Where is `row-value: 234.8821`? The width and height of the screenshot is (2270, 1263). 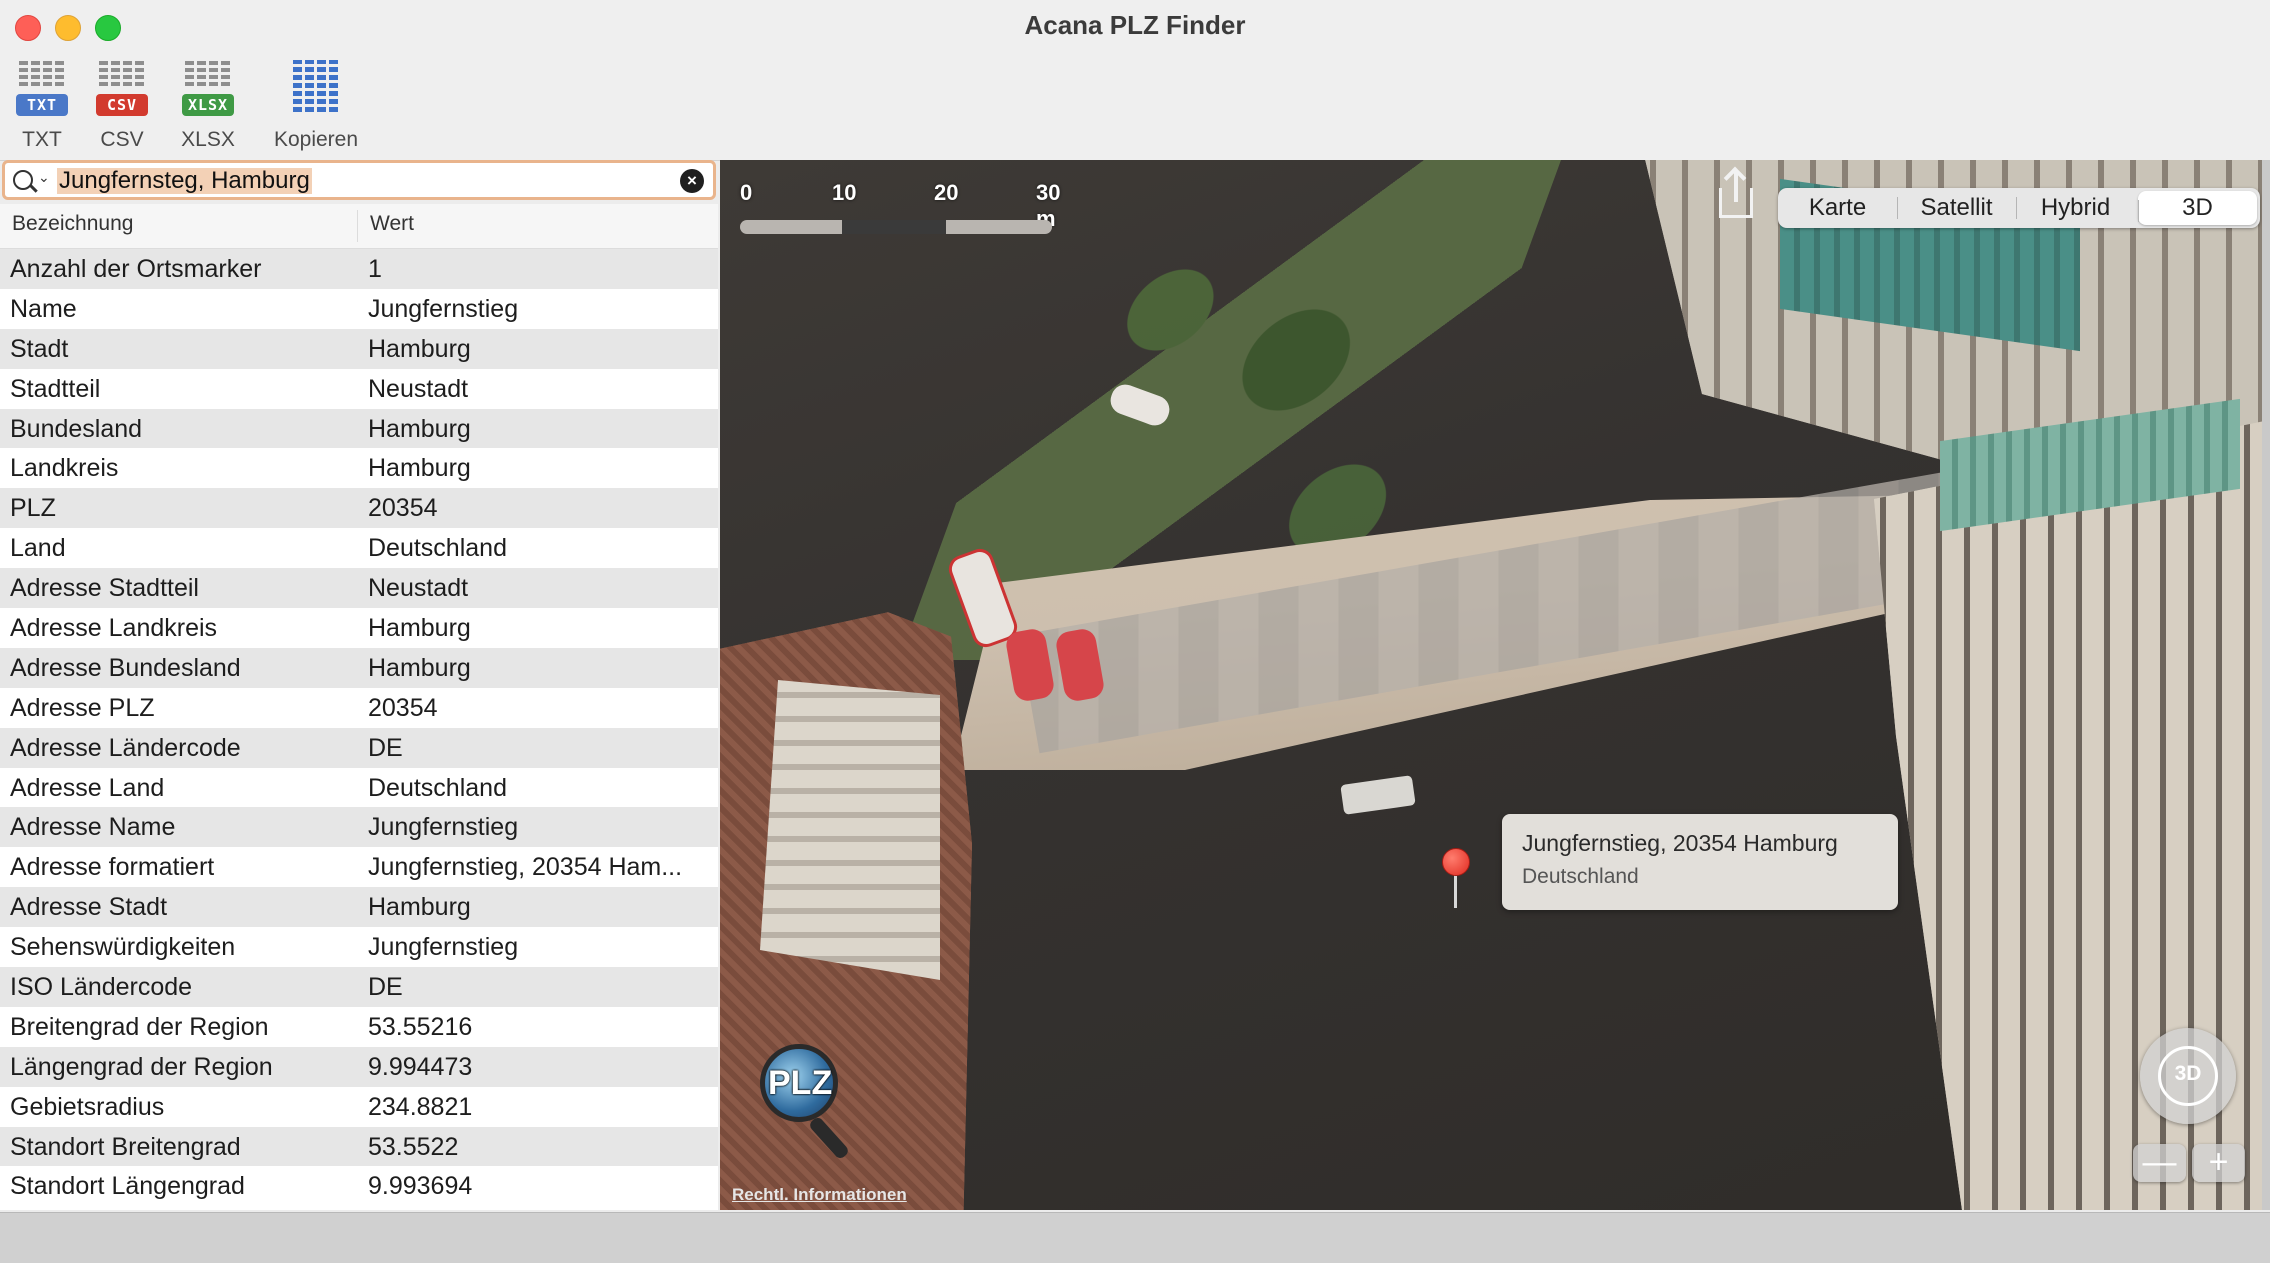
row-value: 234.8821 is located at coordinates (420, 1106).